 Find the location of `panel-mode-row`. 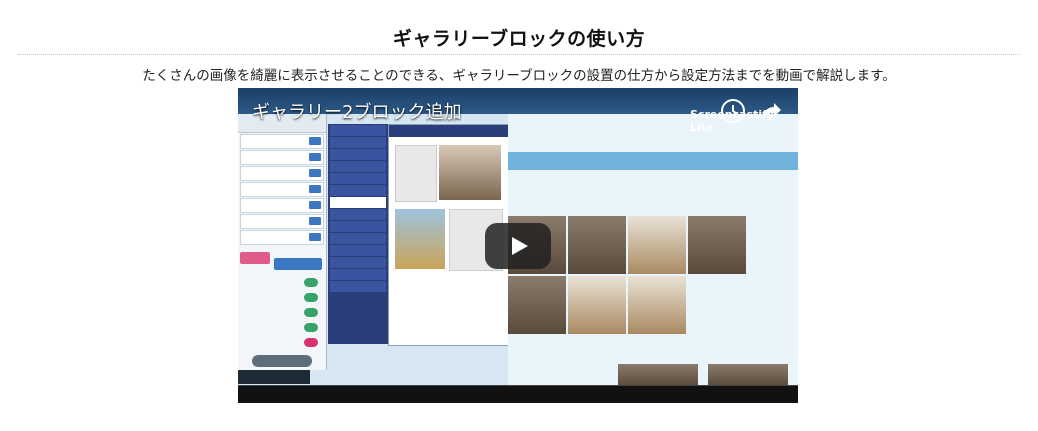

panel-mode-row is located at coordinates (282, 260).